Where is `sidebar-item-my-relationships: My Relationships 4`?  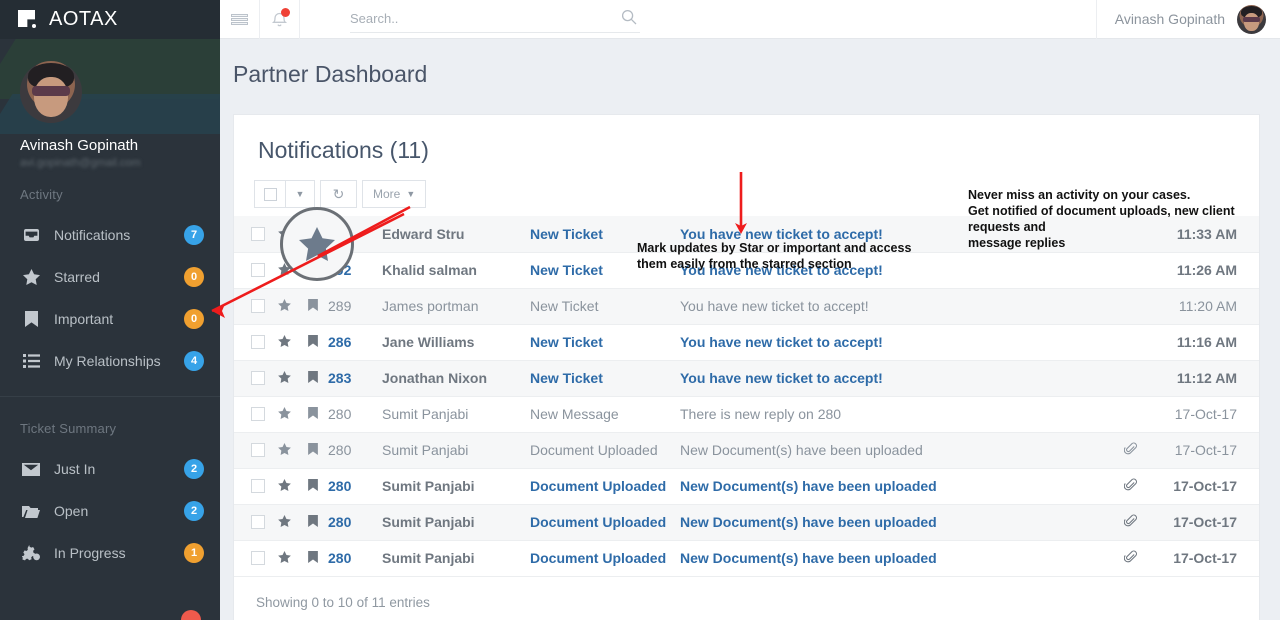
sidebar-item-my-relationships: My Relationships 4 is located at coordinates (110, 361).